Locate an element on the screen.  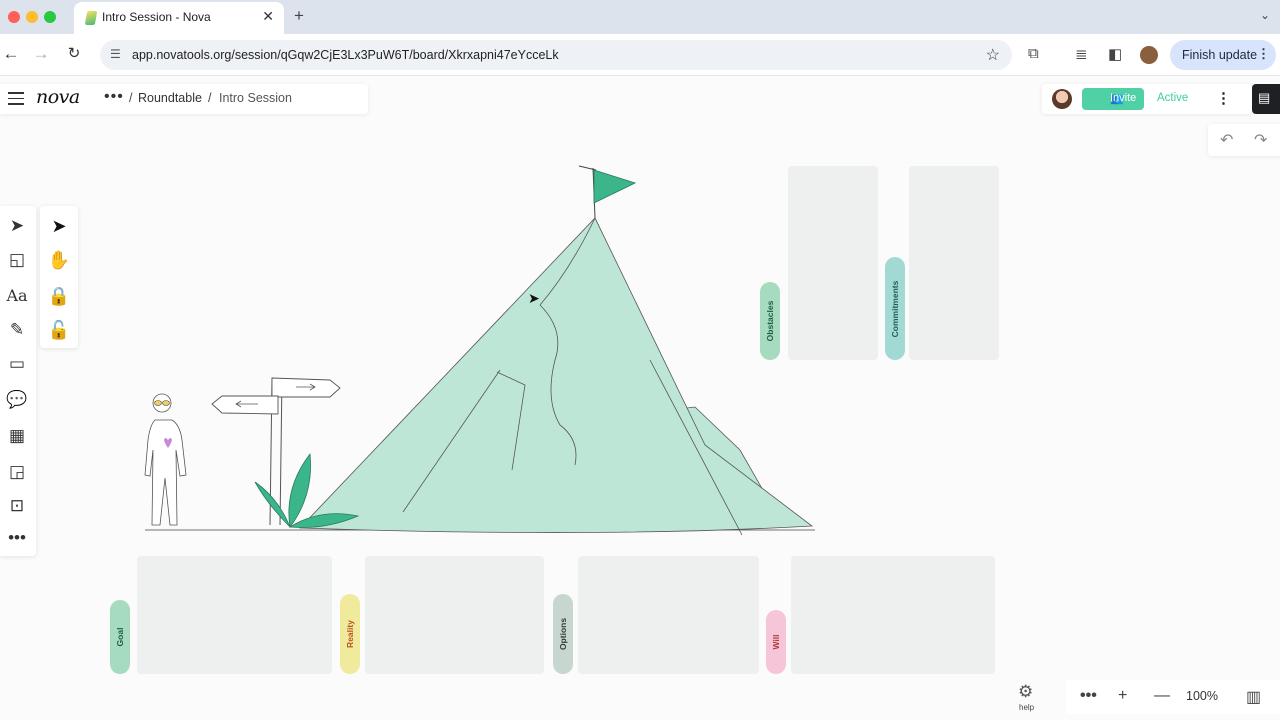
app-header: nova ••• / Roundtable / Intro Session is located at coordinates (184, 99).